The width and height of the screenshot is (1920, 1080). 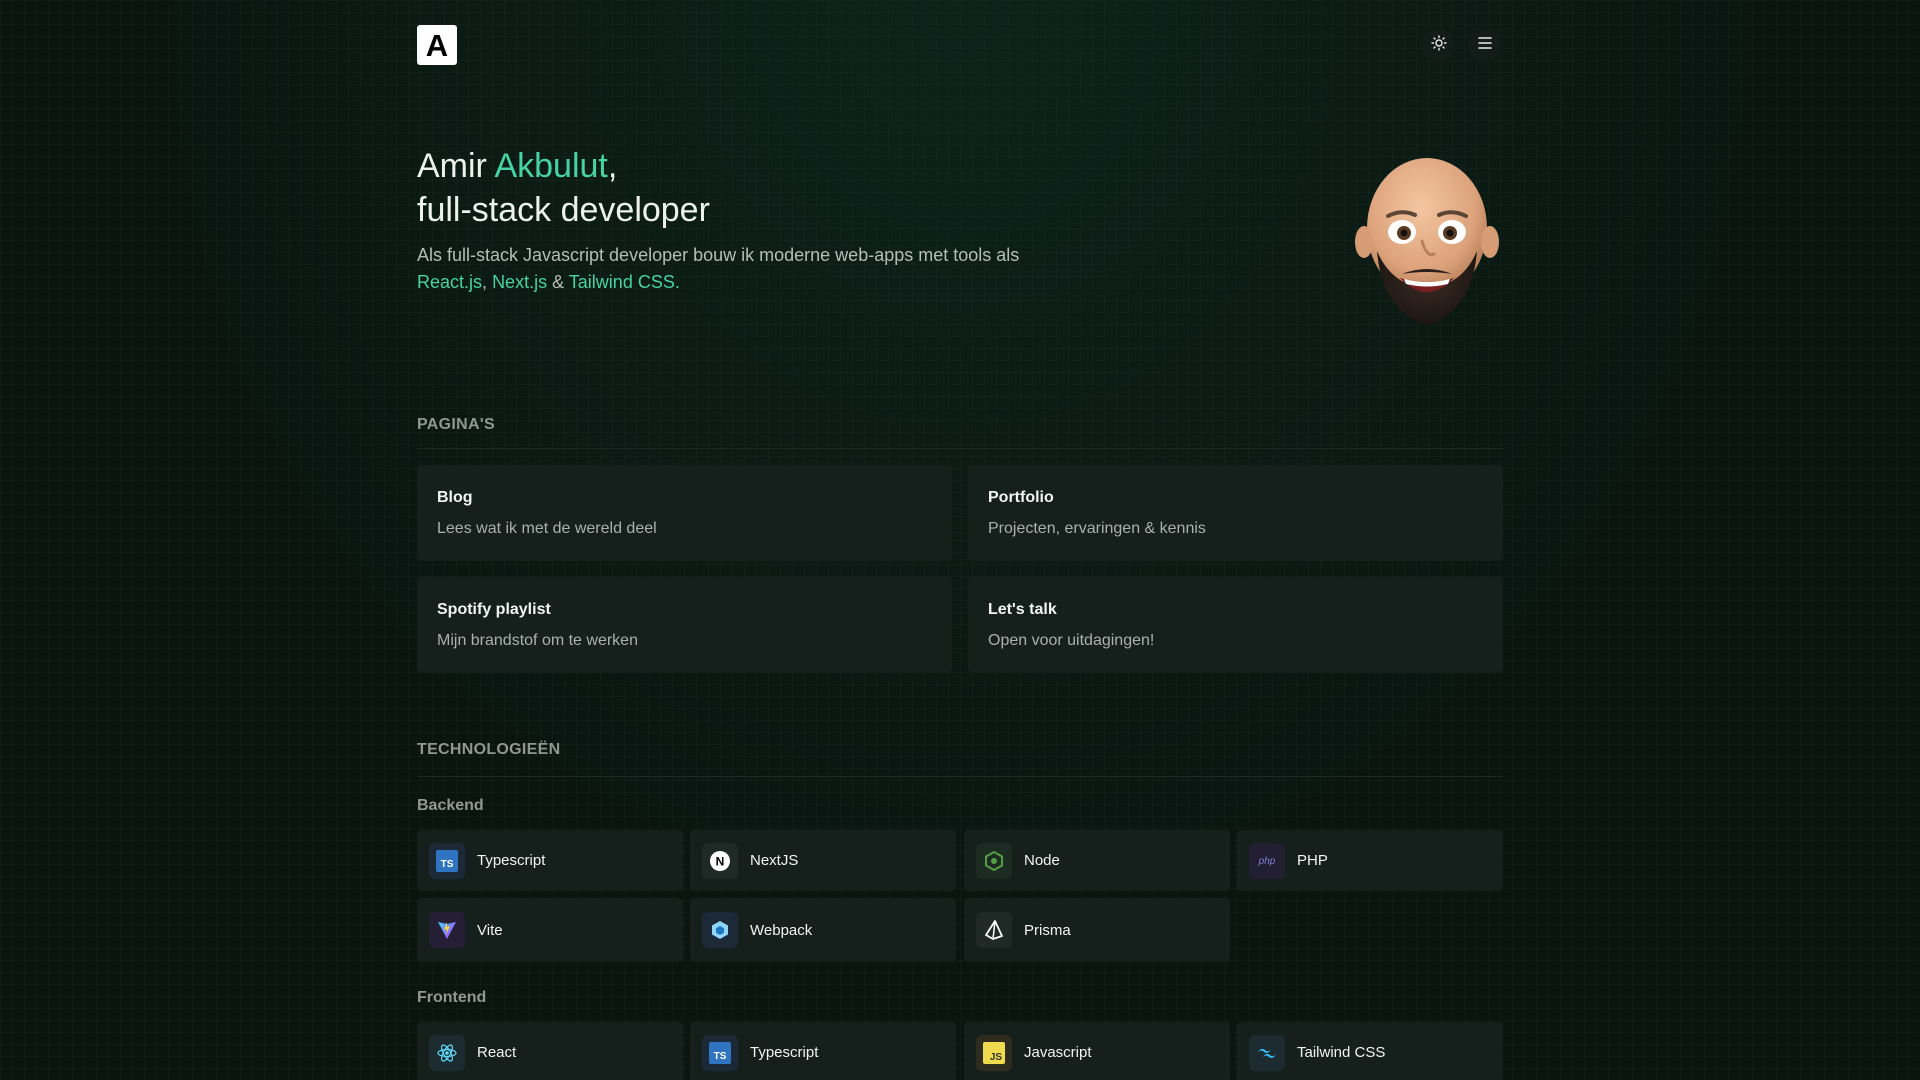 I want to click on tech-item-nextjs: N NextJS, so click(x=823, y=860).